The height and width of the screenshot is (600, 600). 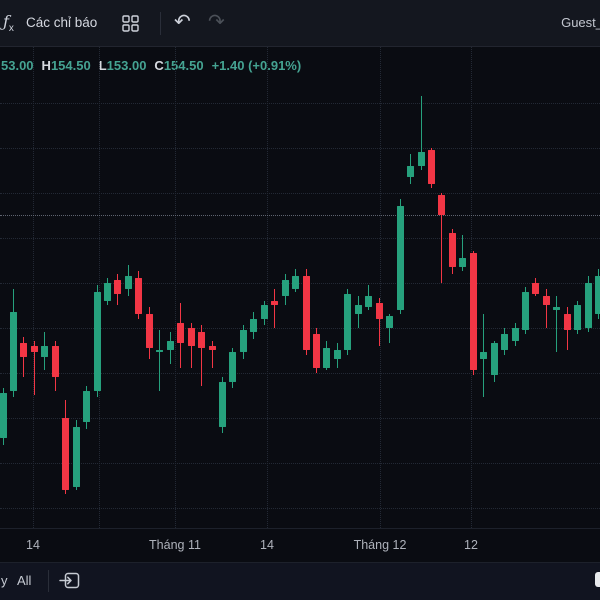 What do you see at coordinates (380, 545) in the screenshot?
I see `time-axis-label: Tháng 12` at bounding box center [380, 545].